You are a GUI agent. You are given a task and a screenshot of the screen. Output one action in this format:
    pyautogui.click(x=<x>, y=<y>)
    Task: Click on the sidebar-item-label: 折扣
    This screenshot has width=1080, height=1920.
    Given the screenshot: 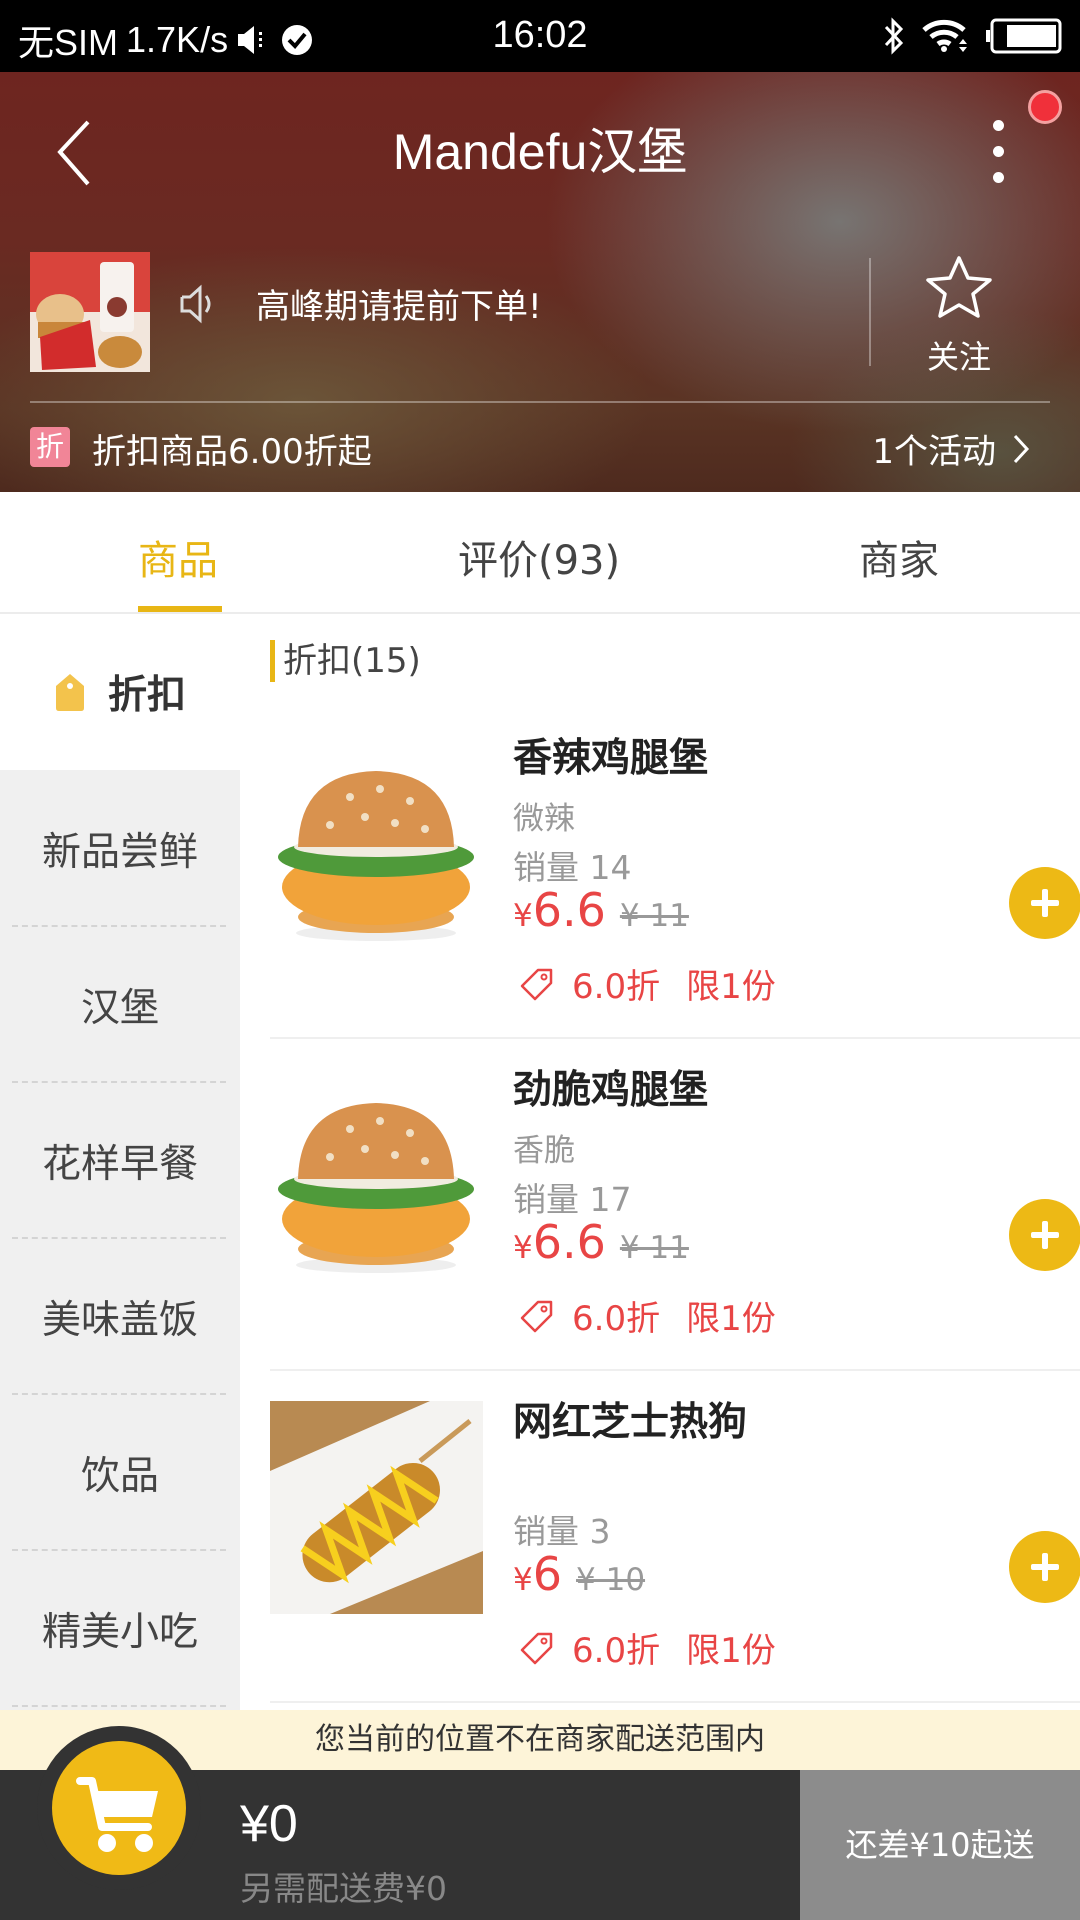 What is the action you would take?
    pyautogui.click(x=146, y=695)
    